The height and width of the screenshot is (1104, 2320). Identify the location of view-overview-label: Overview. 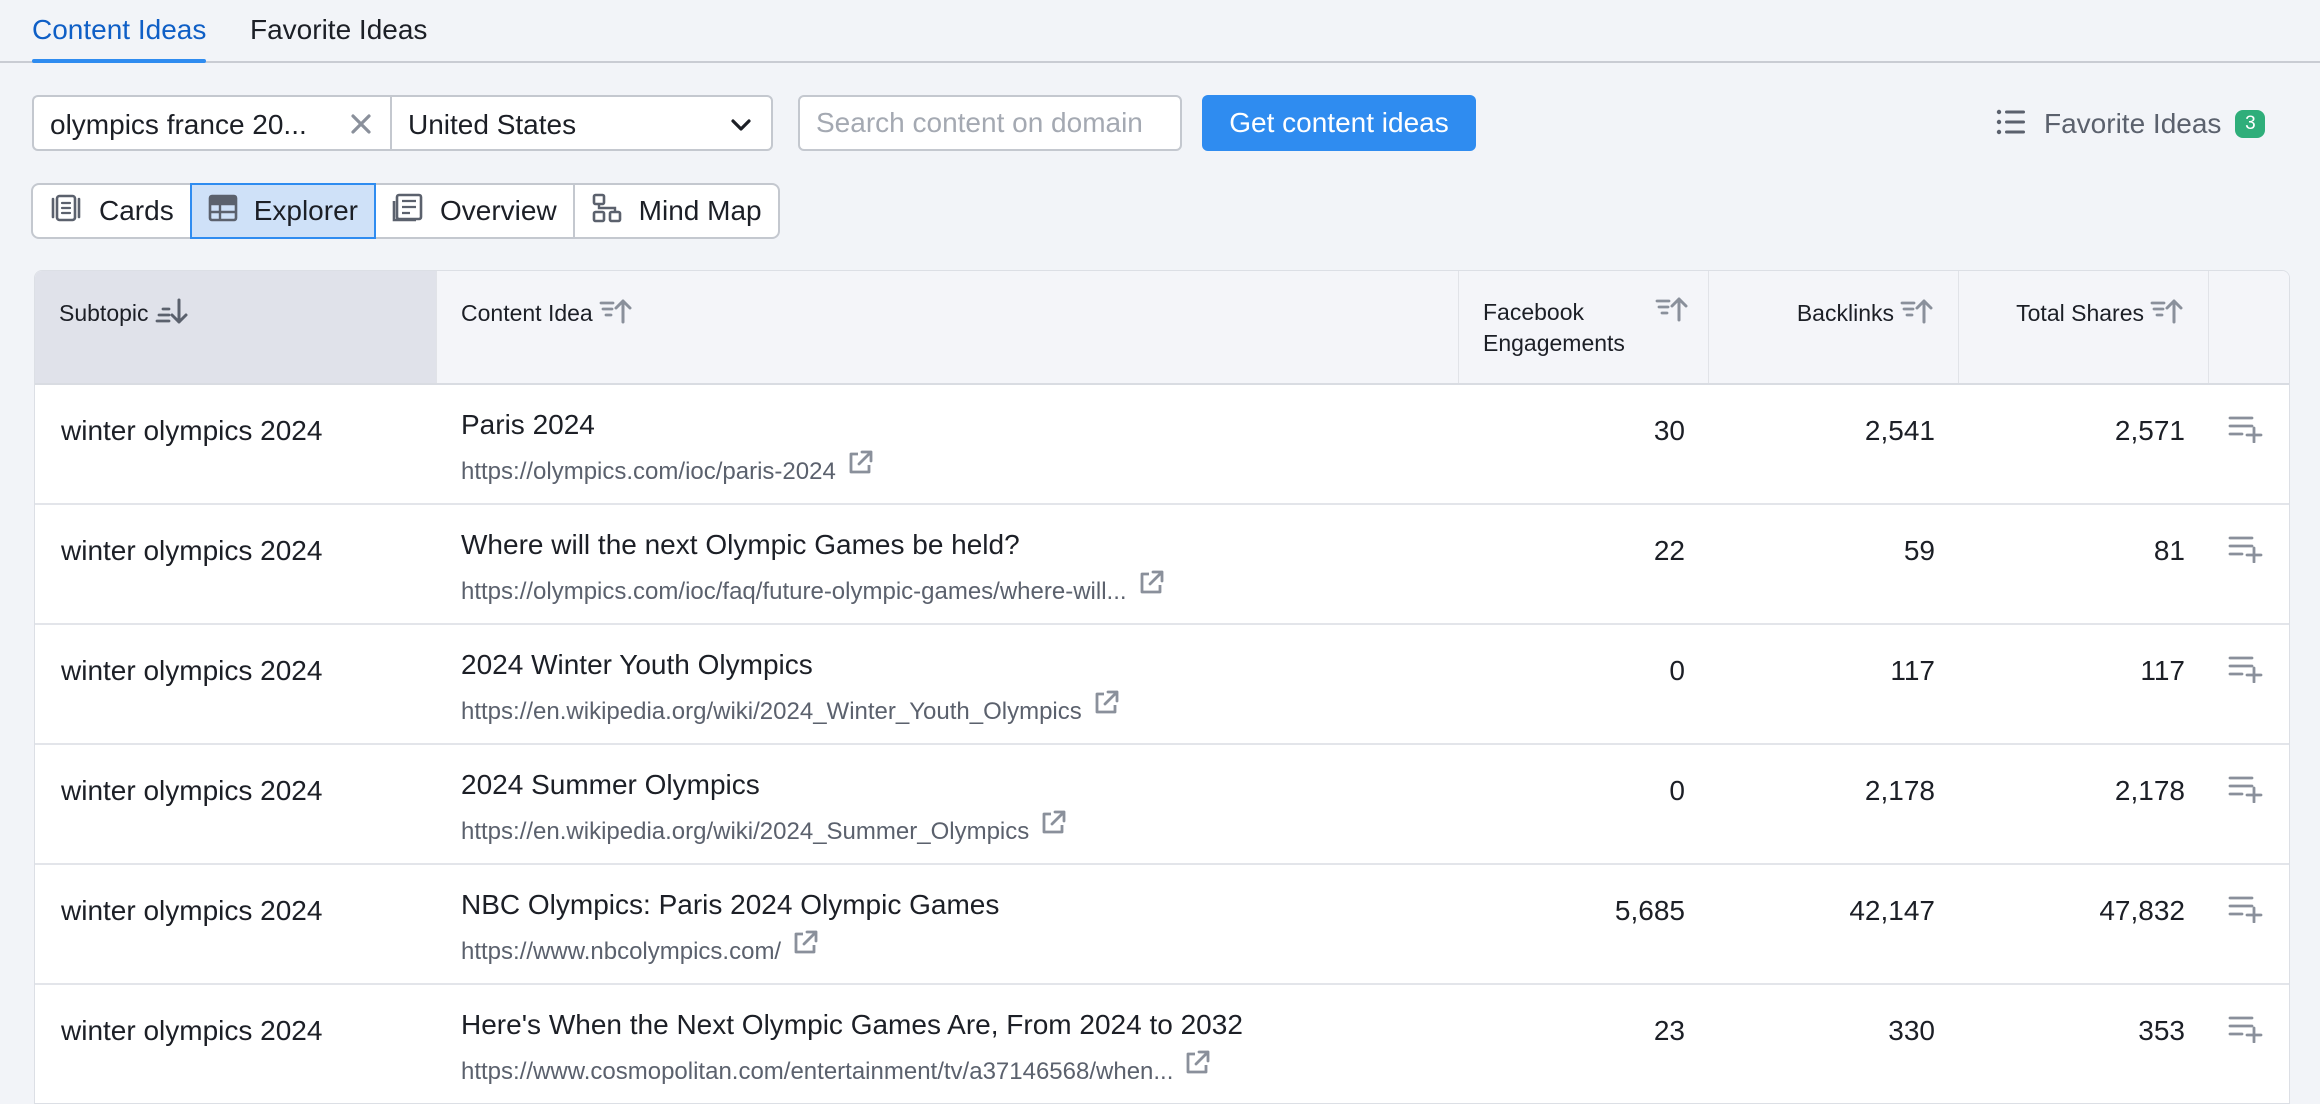
(498, 210).